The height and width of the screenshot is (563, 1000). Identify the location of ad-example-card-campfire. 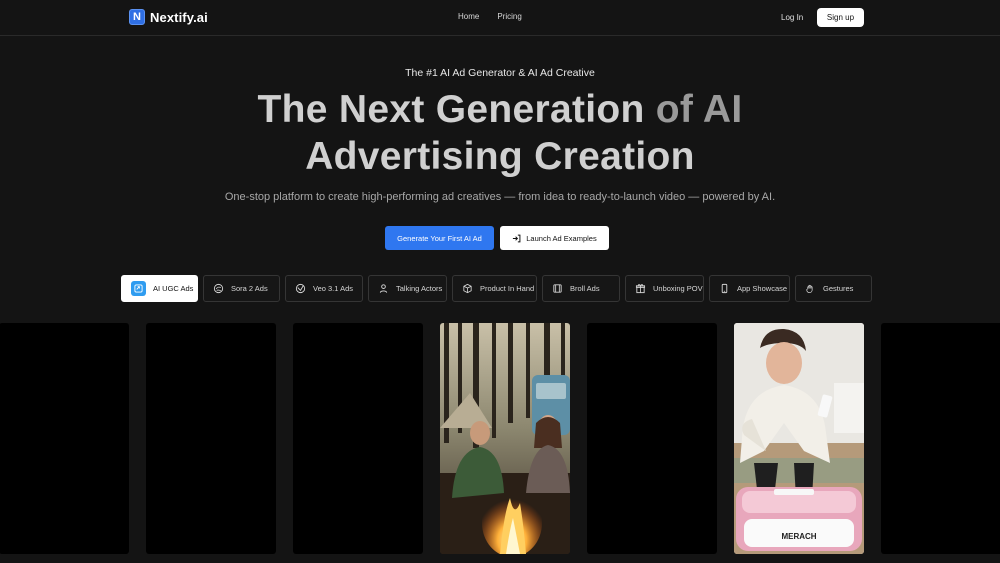
(505, 438).